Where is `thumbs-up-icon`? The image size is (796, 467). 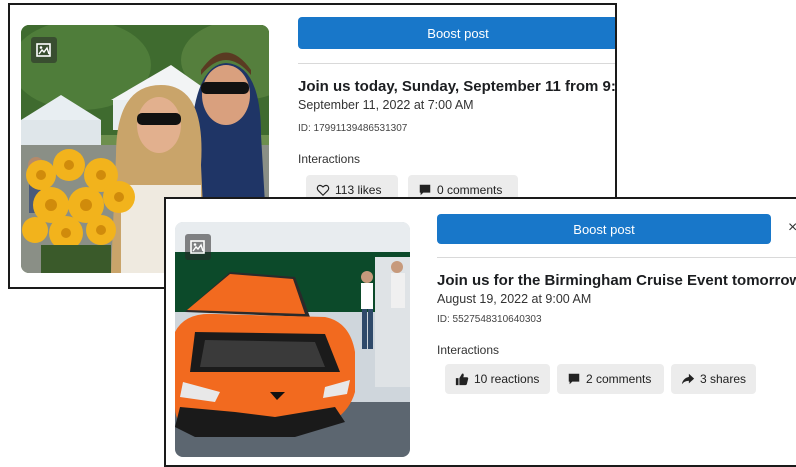 thumbs-up-icon is located at coordinates (462, 379).